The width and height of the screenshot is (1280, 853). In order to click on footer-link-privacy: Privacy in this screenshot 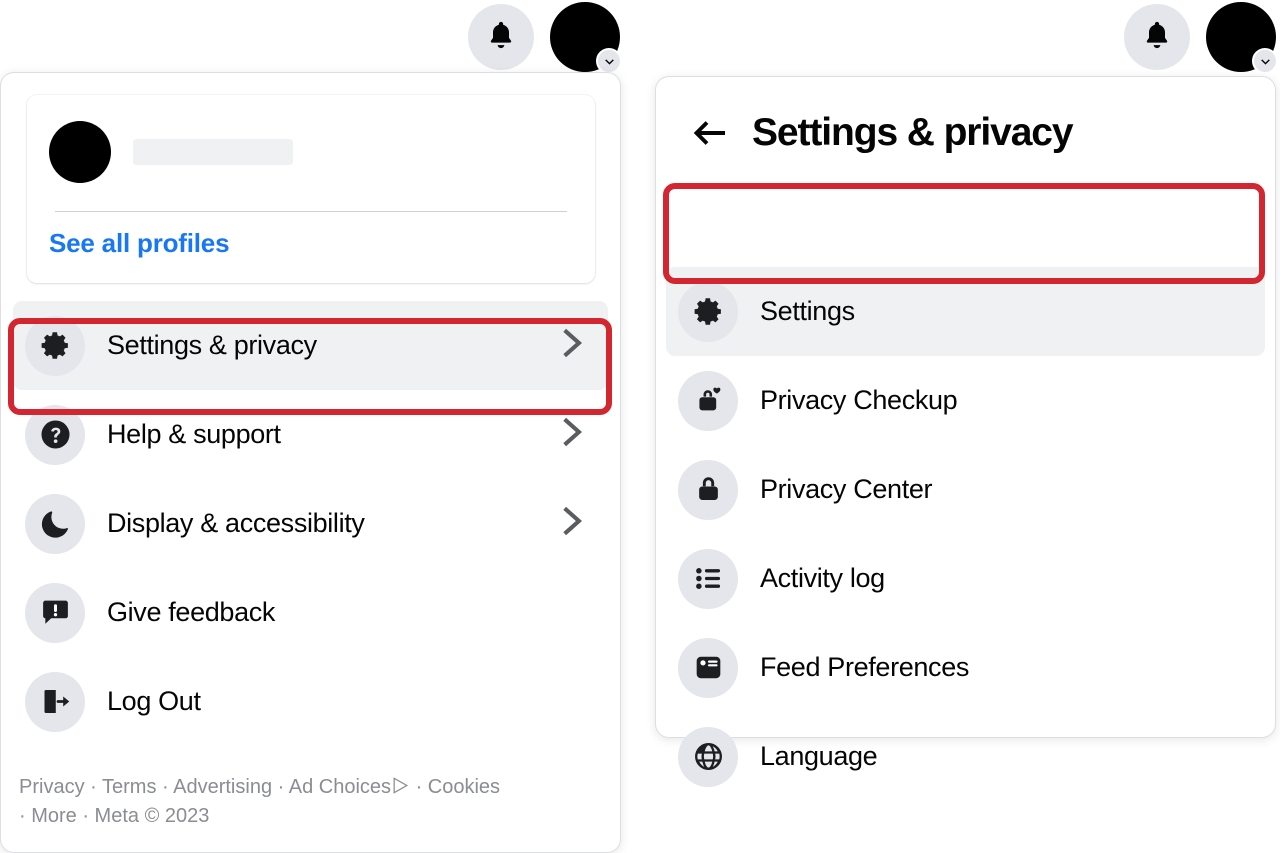, I will do `click(52, 787)`.